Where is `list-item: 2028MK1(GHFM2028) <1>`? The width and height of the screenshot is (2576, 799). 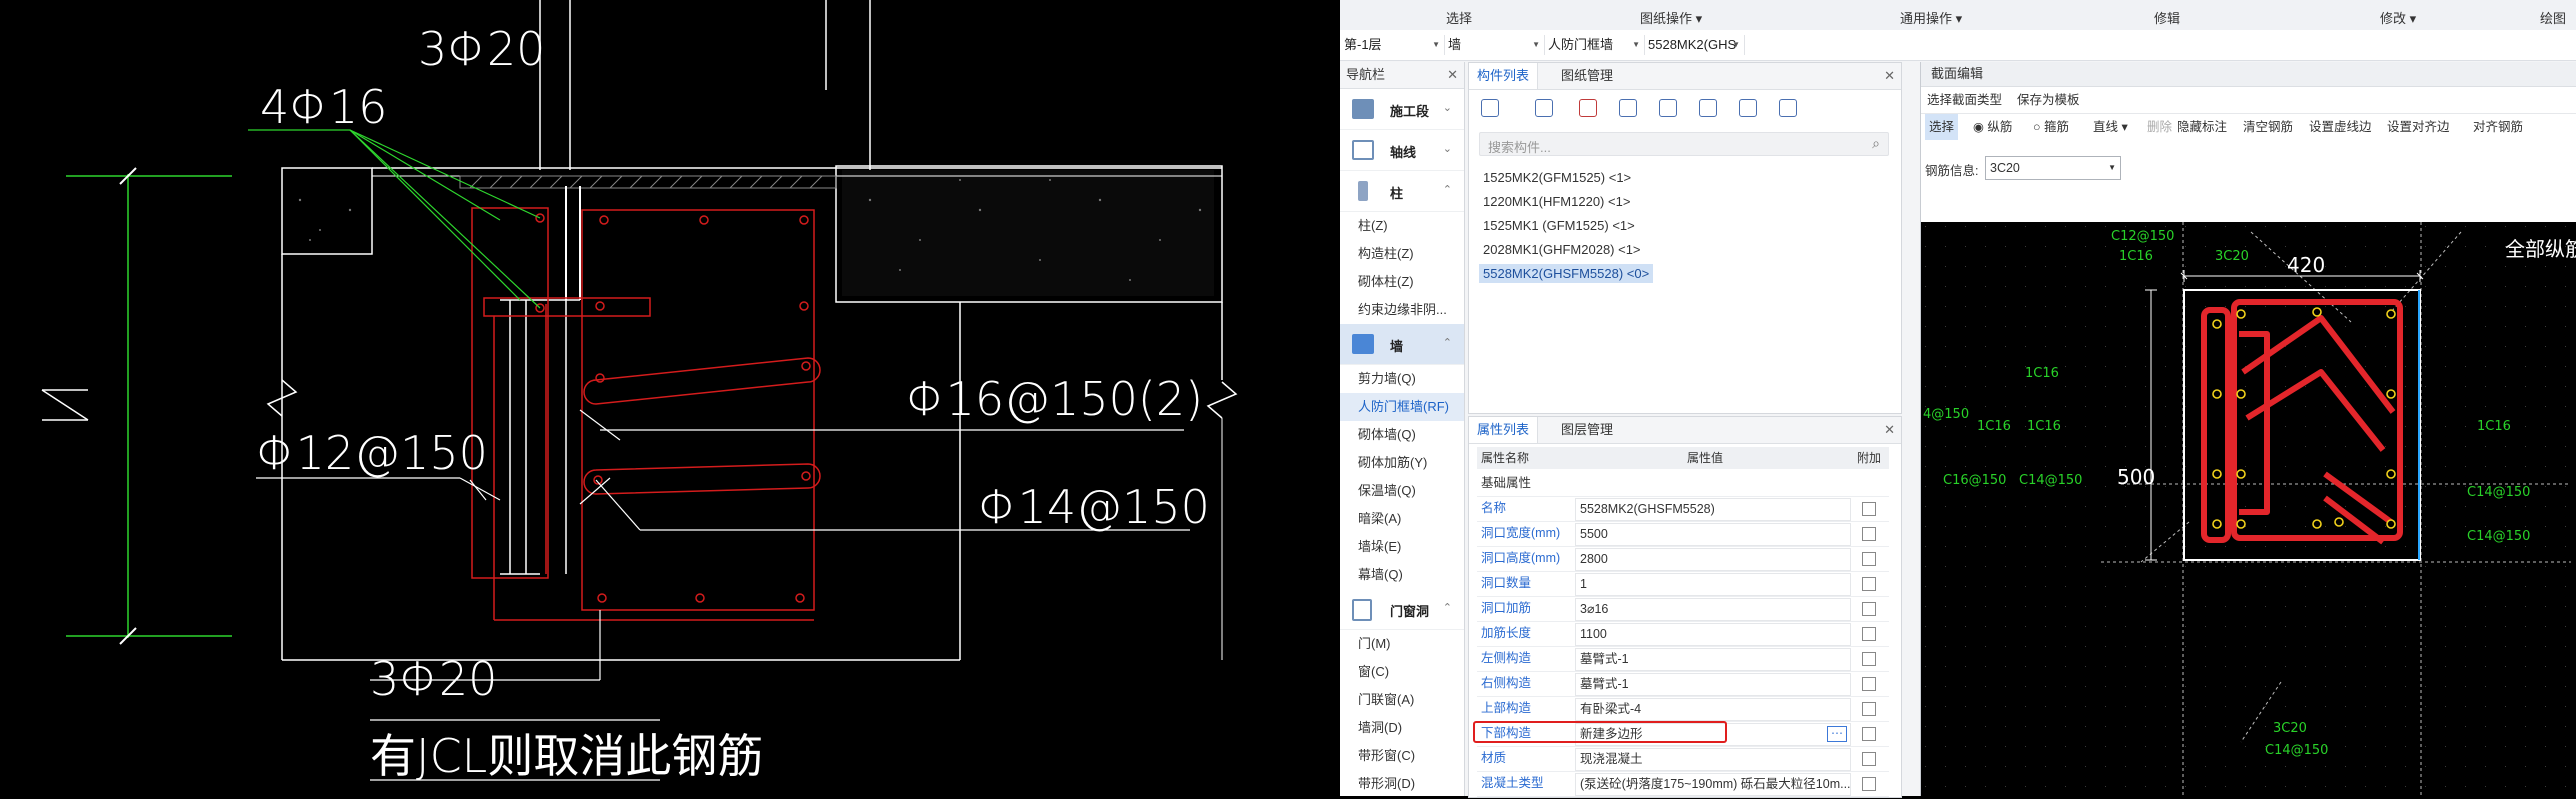
list-item: 2028MK1(GHFM2028) <1> is located at coordinates (1684, 250).